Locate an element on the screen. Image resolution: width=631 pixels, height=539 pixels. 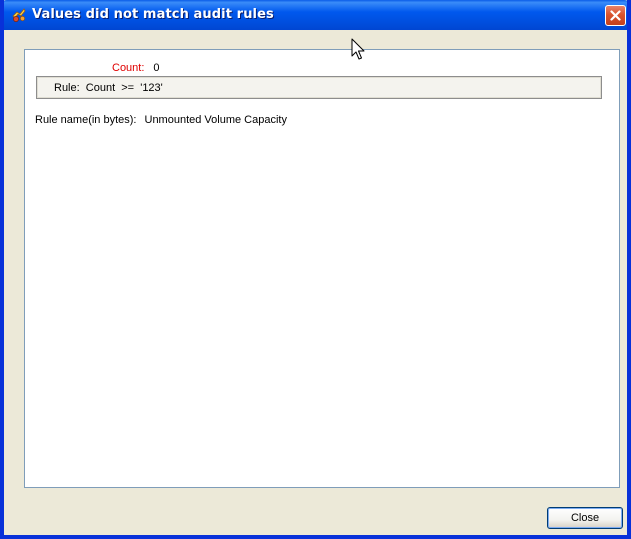
count-row: Count: 0 is located at coordinates (136, 68).